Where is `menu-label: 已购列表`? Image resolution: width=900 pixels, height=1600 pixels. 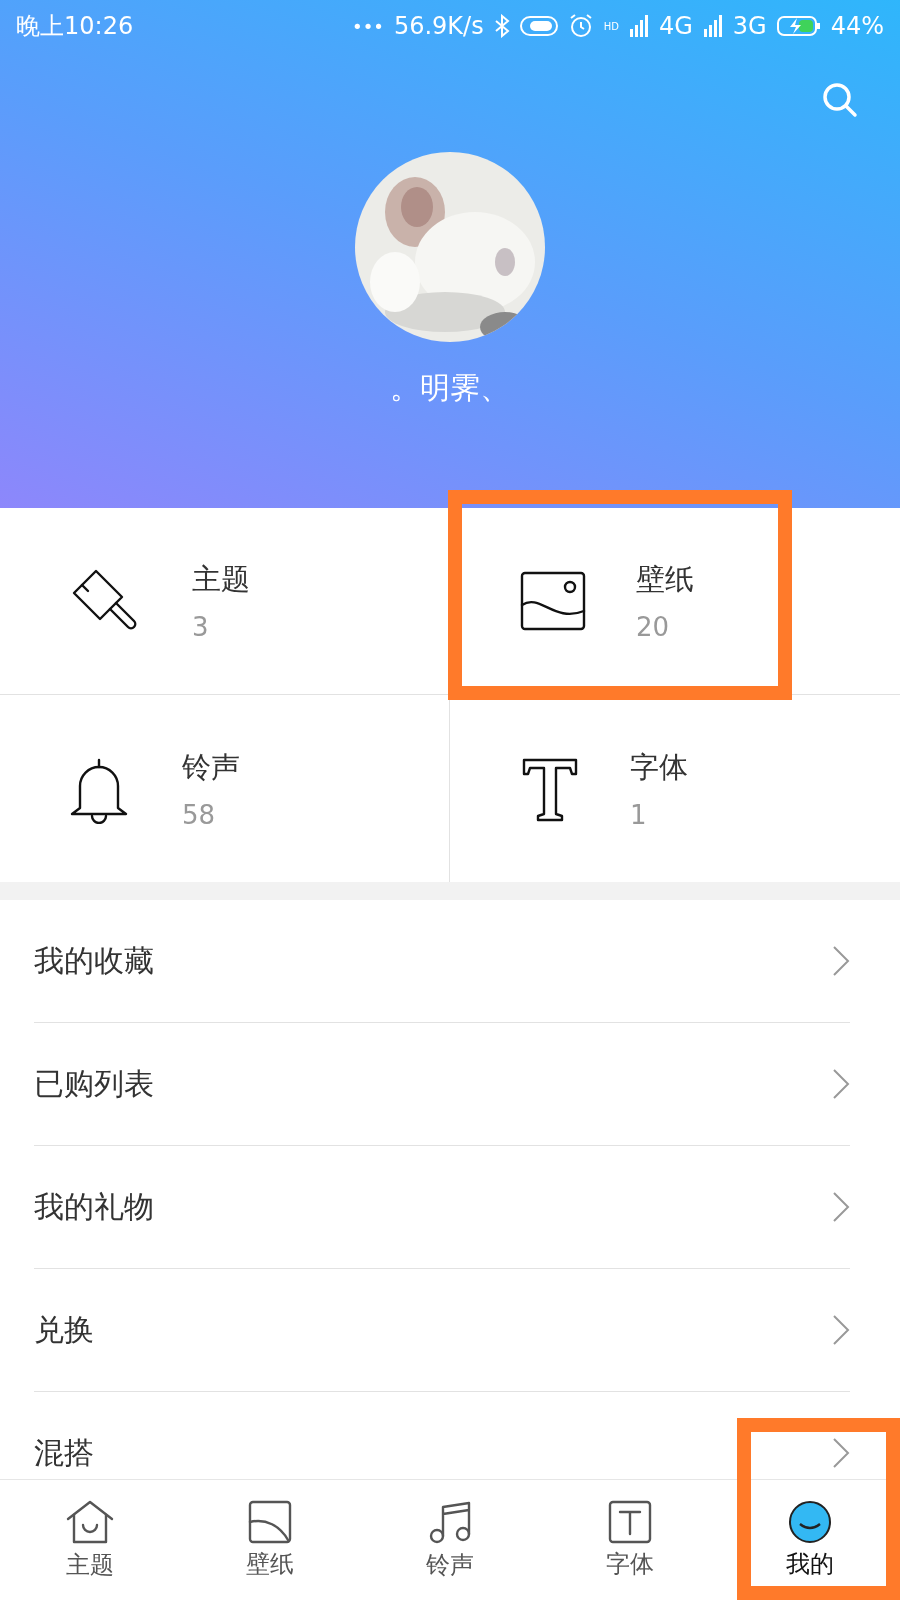 menu-label: 已购列表 is located at coordinates (94, 1083).